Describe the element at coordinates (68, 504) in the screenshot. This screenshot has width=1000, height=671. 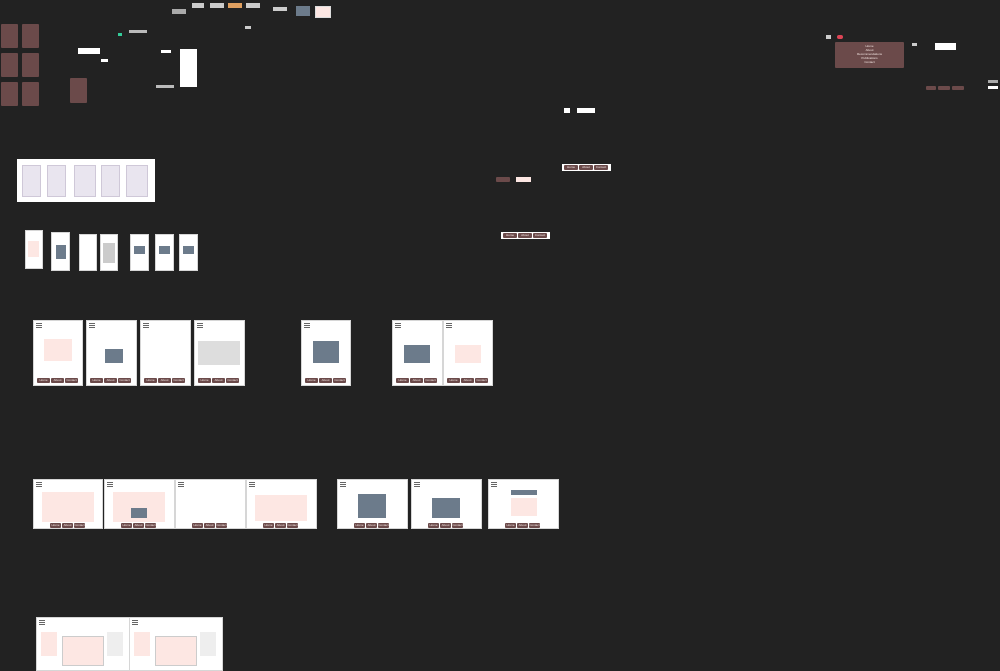
I see `tablet-home: Home About Contact` at that location.